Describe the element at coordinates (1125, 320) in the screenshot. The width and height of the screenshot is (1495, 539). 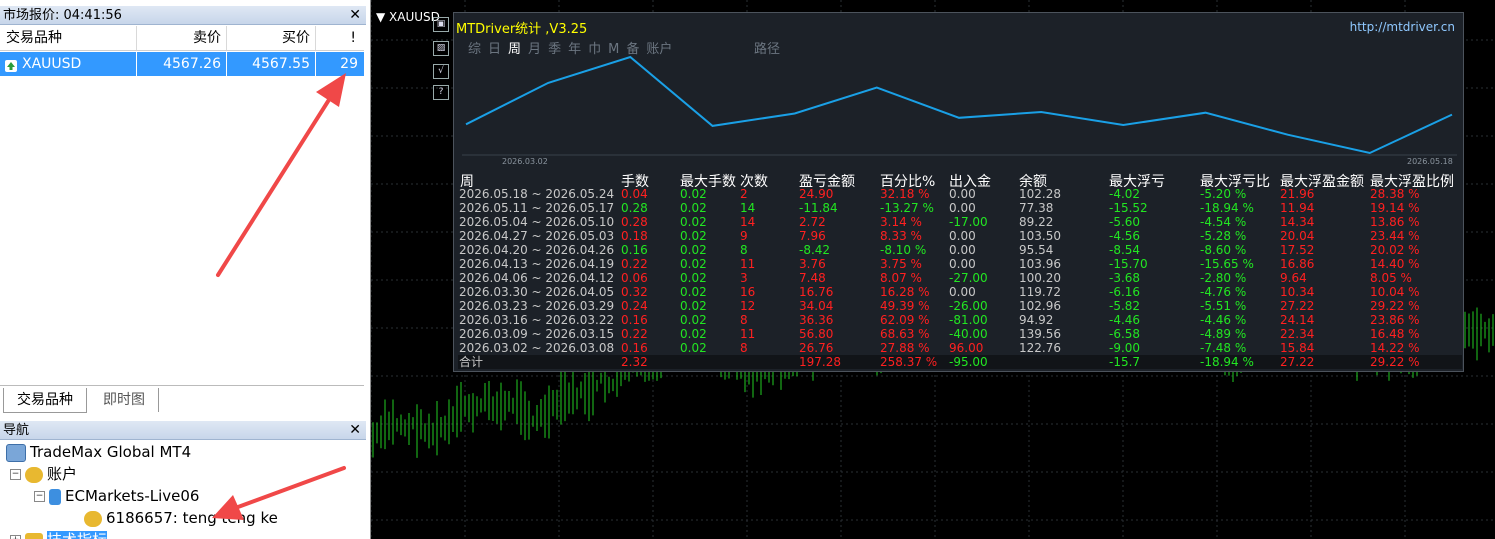
I see `cell-max-float-loss: -4.46` at that location.